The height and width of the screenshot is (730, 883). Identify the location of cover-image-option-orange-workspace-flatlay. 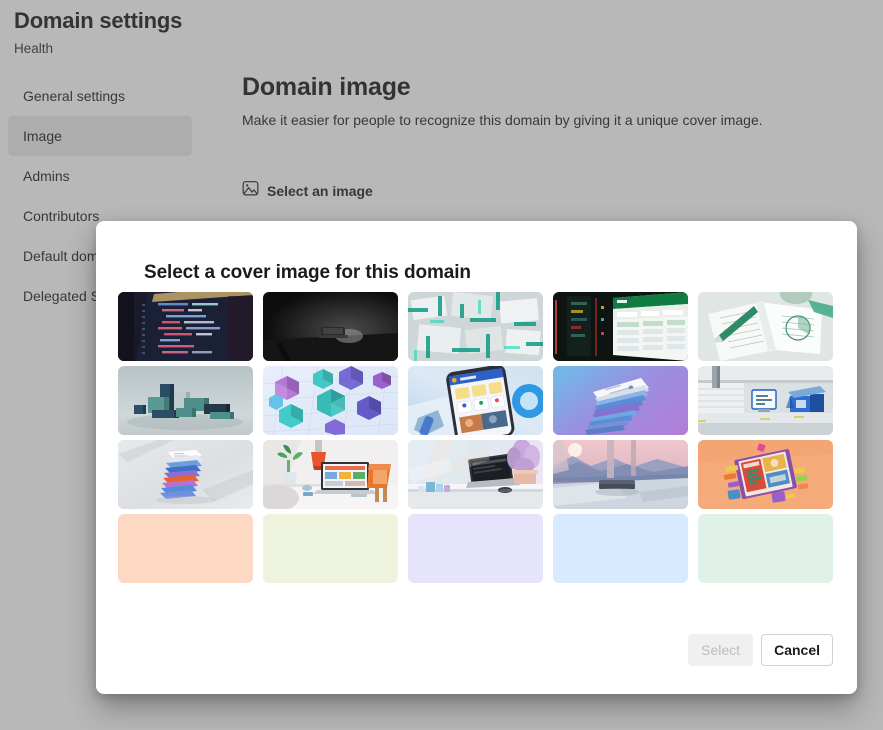
(765, 474).